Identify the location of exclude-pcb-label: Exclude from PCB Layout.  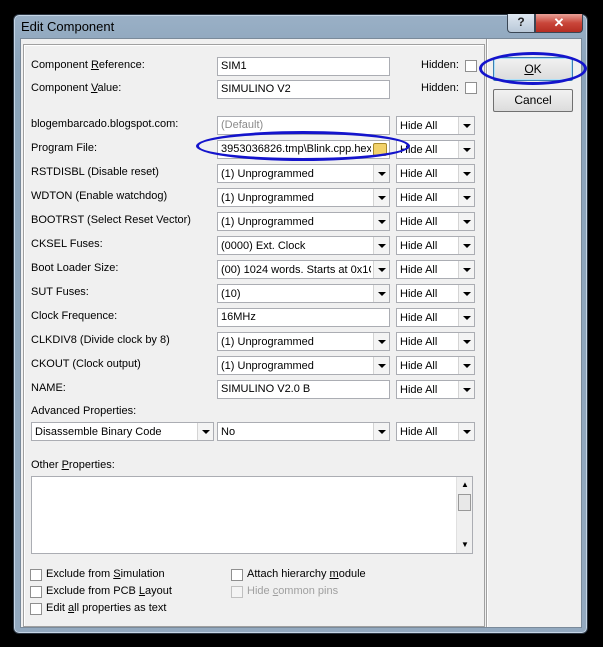
(109, 591).